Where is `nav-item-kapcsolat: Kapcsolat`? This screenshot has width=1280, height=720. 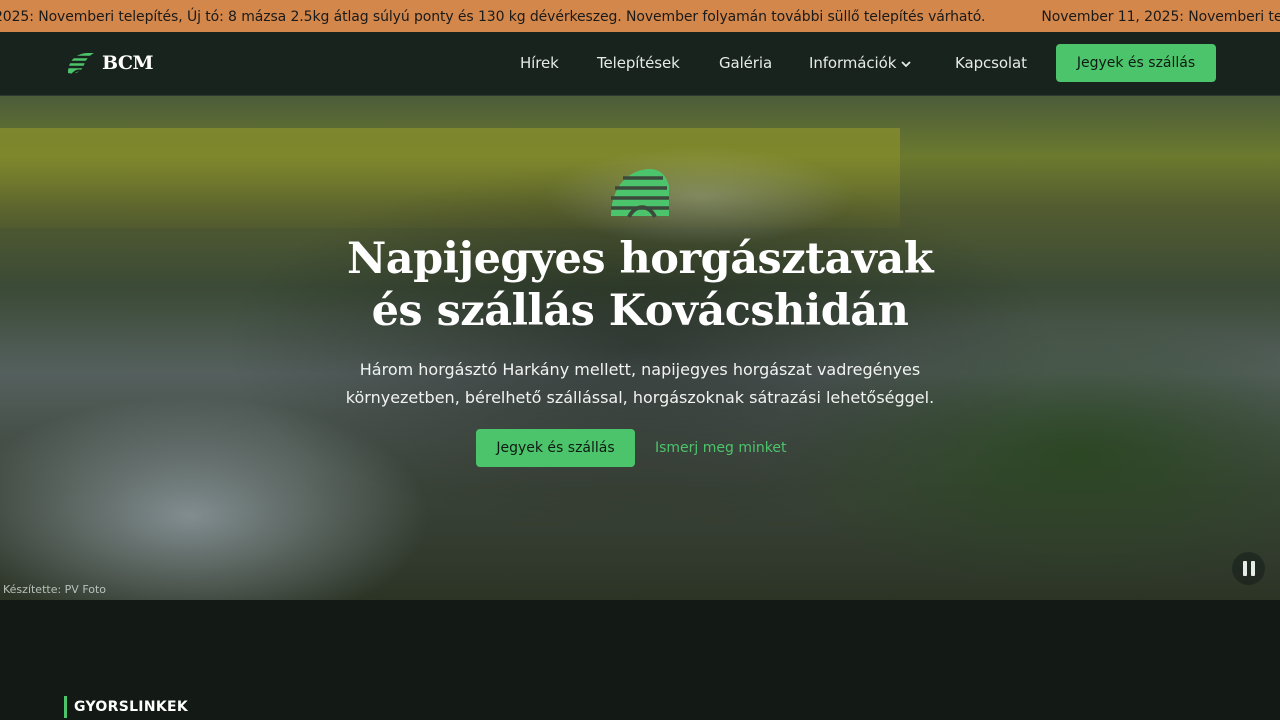 nav-item-kapcsolat: Kapcsolat is located at coordinates (991, 63).